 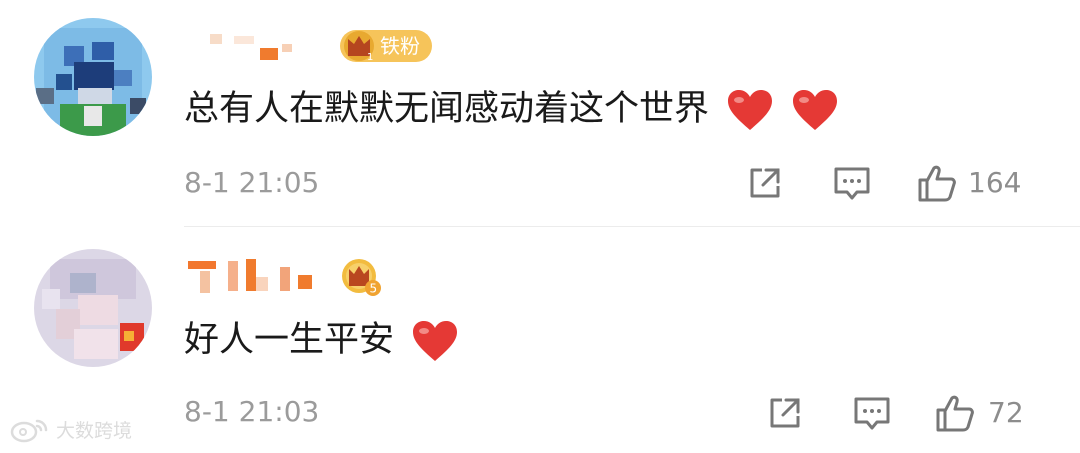 I want to click on badge-label: 铁粉, so click(x=400, y=46).